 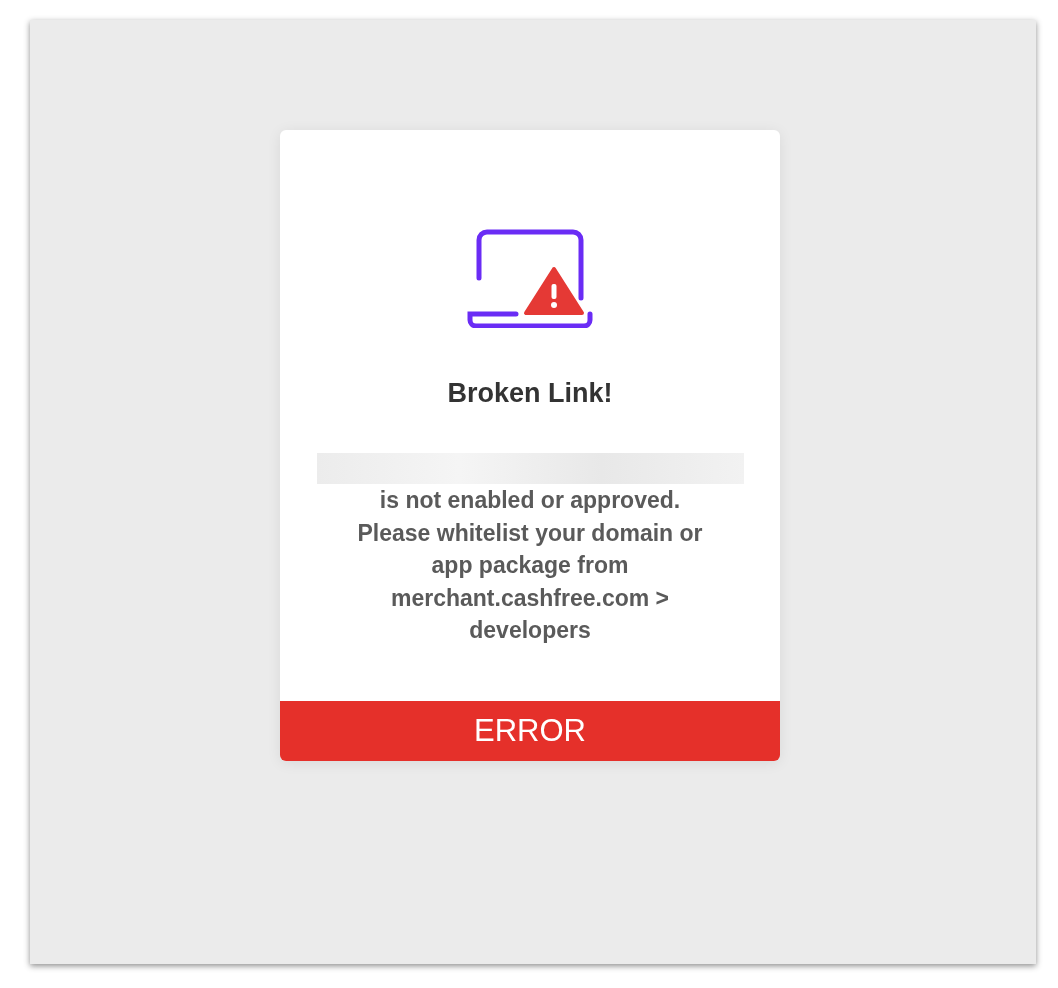 What do you see at coordinates (530, 278) in the screenshot?
I see `laptop-warning-icon` at bounding box center [530, 278].